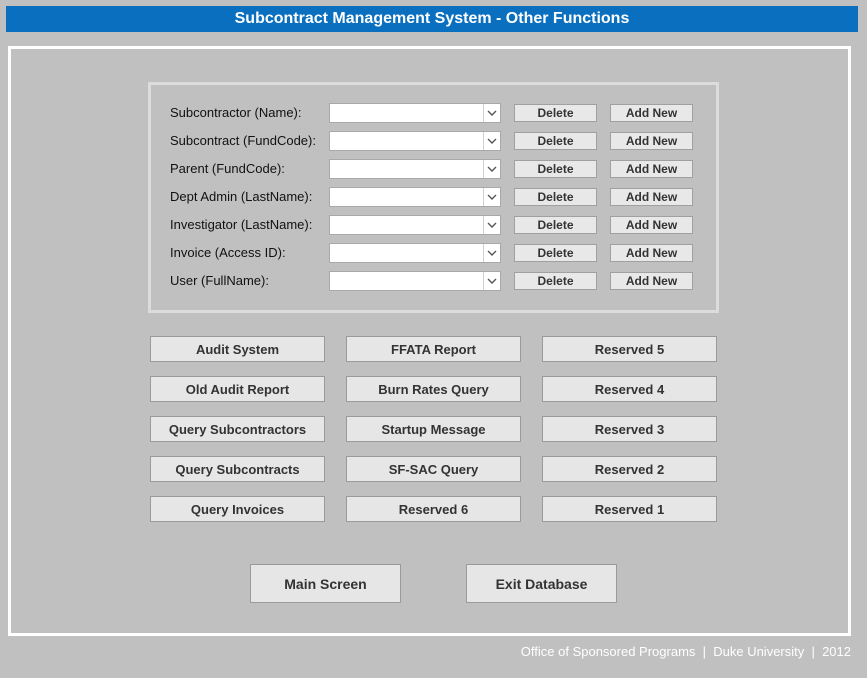 The height and width of the screenshot is (678, 867). I want to click on reserved-3-button: Reserved 3, so click(629, 429).